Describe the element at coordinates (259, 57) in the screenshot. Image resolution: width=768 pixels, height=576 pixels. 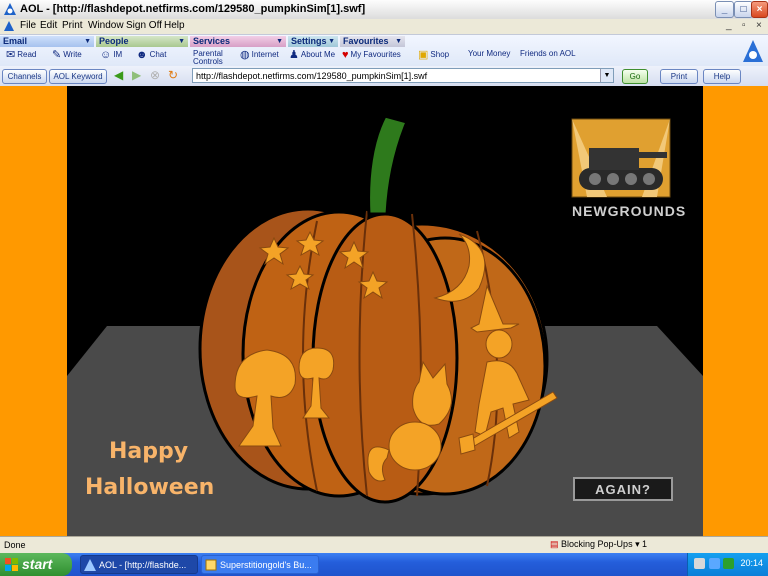
I see `internet-button: ◍ Internet` at that location.